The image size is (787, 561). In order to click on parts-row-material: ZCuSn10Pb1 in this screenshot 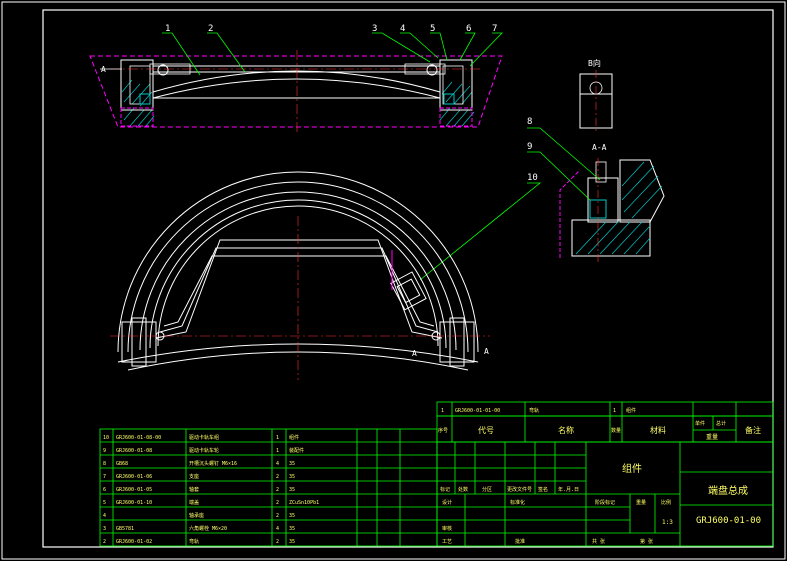, I will do `click(304, 503)`.